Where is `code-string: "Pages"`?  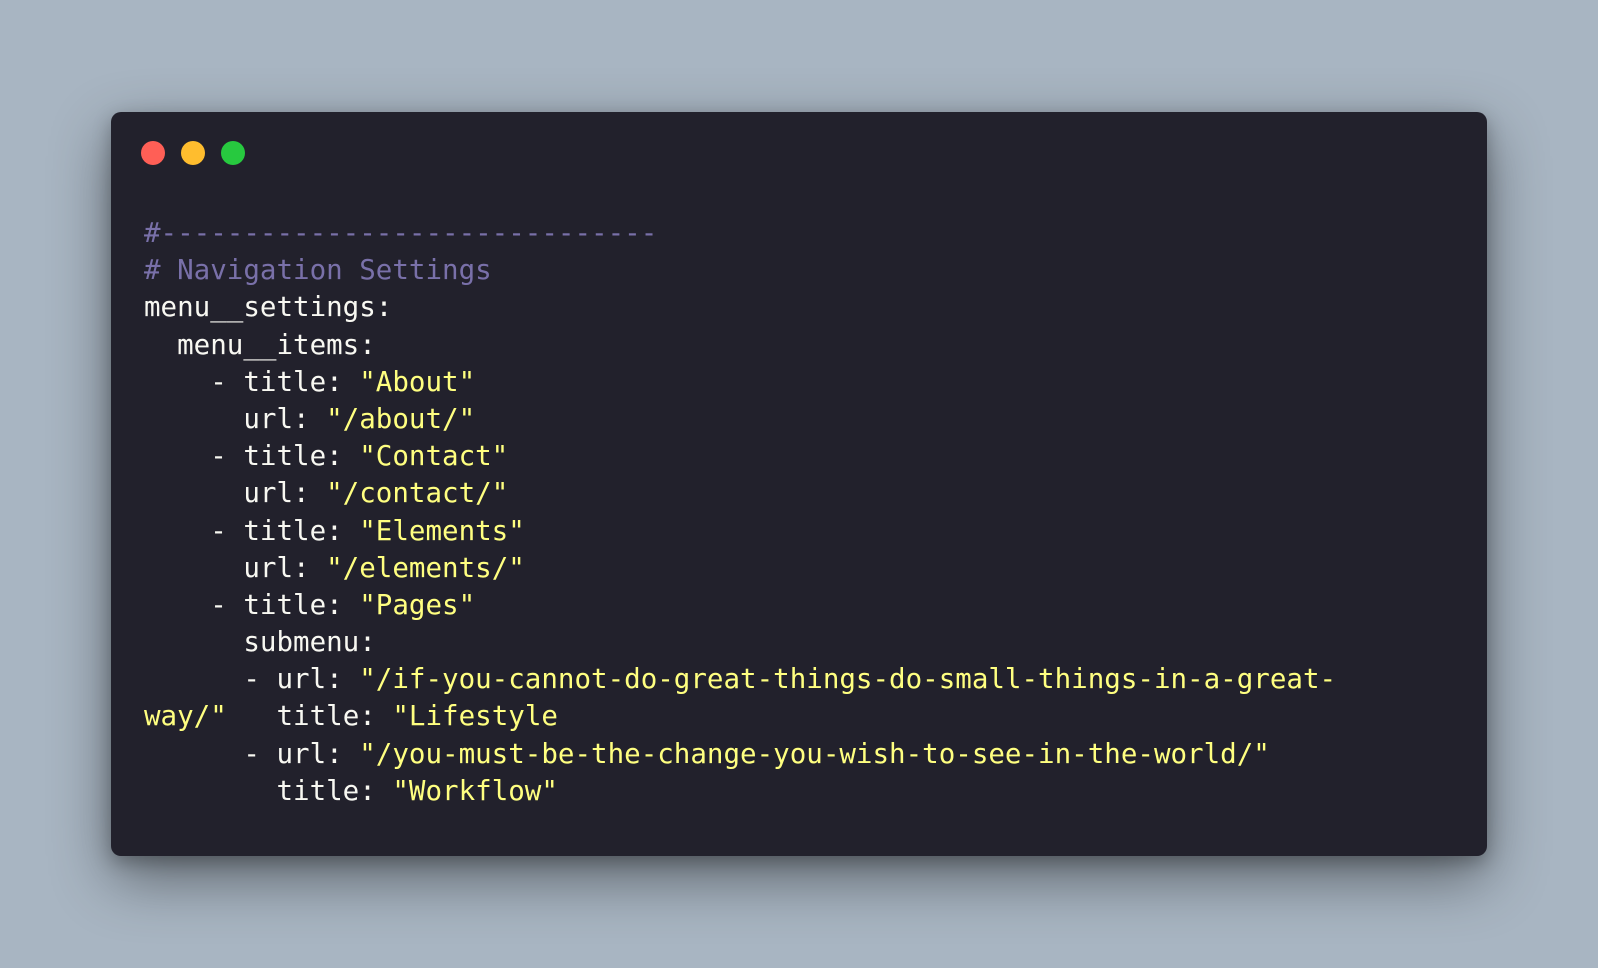 code-string: "Pages" is located at coordinates (417, 604).